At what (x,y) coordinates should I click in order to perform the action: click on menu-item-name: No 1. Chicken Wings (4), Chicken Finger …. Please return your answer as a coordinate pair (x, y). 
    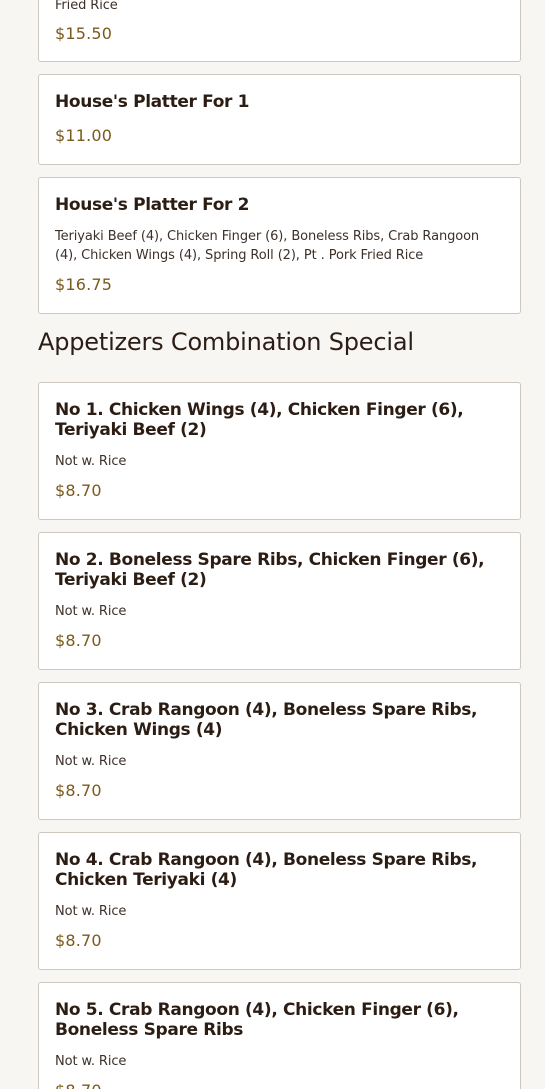
    Looking at the image, I should click on (259, 420).